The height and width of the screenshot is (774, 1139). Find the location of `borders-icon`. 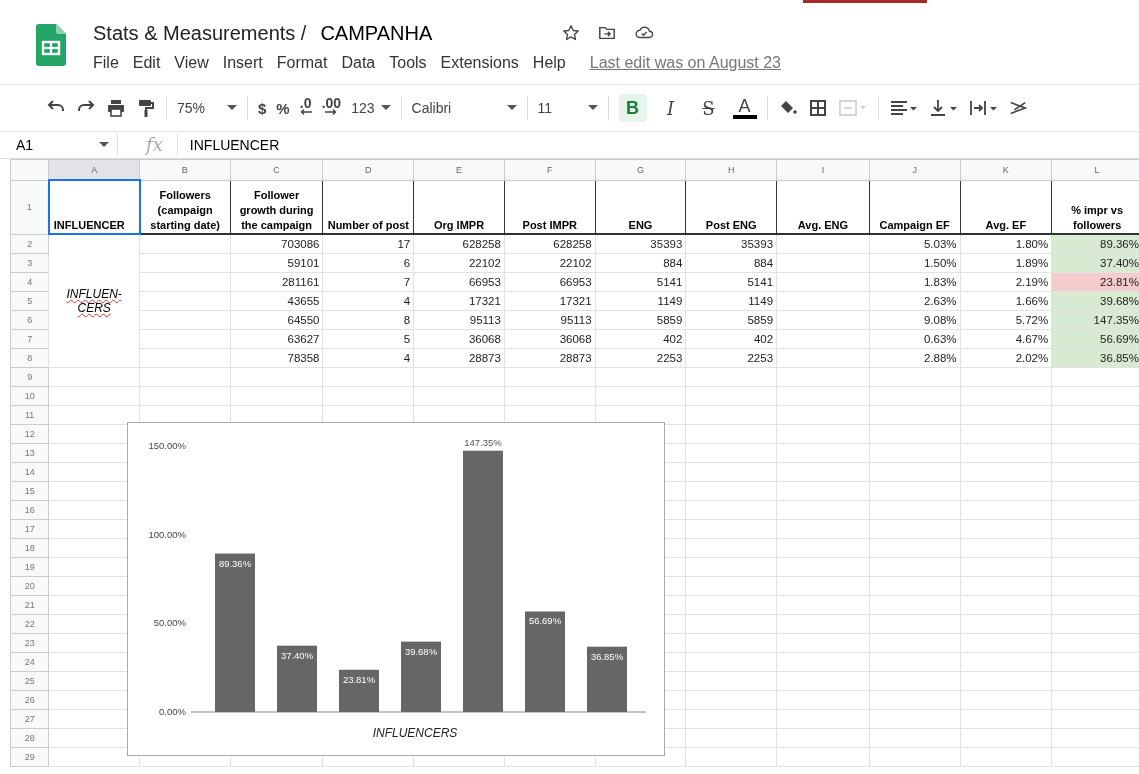

borders-icon is located at coordinates (817, 108).